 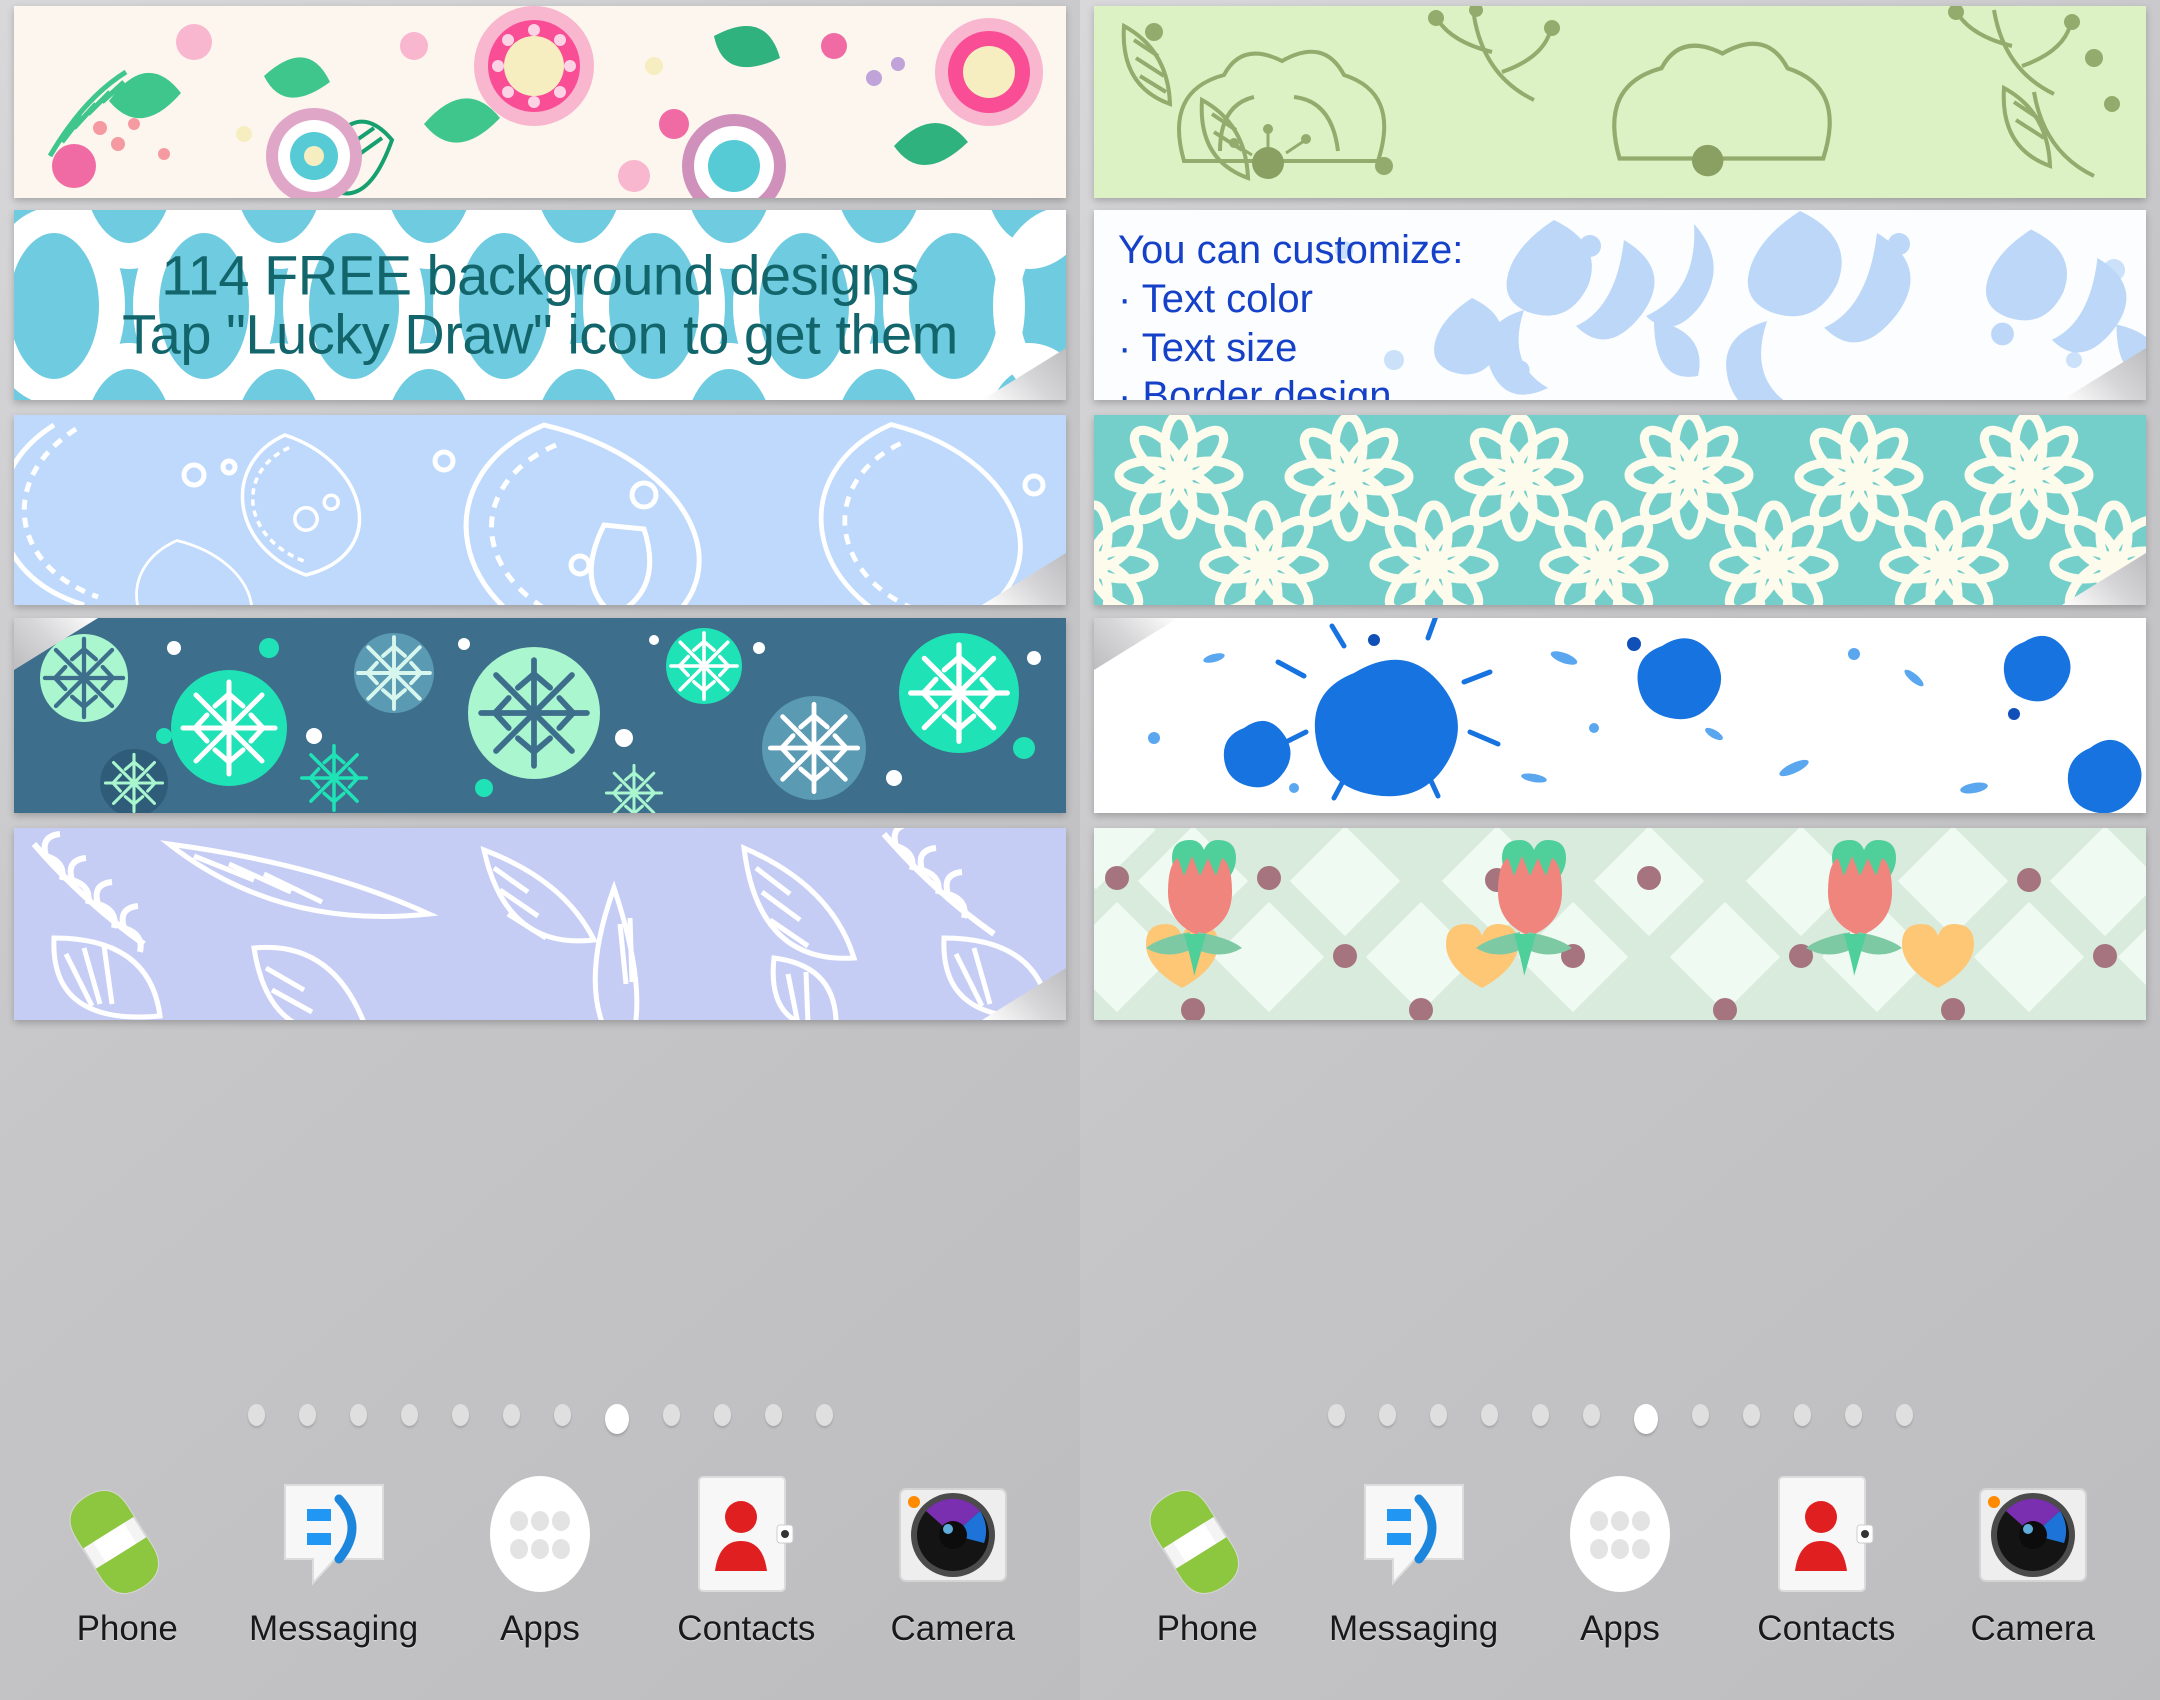 I want to click on strip-blue-ink-splatter-pattern, so click(x=1620, y=715).